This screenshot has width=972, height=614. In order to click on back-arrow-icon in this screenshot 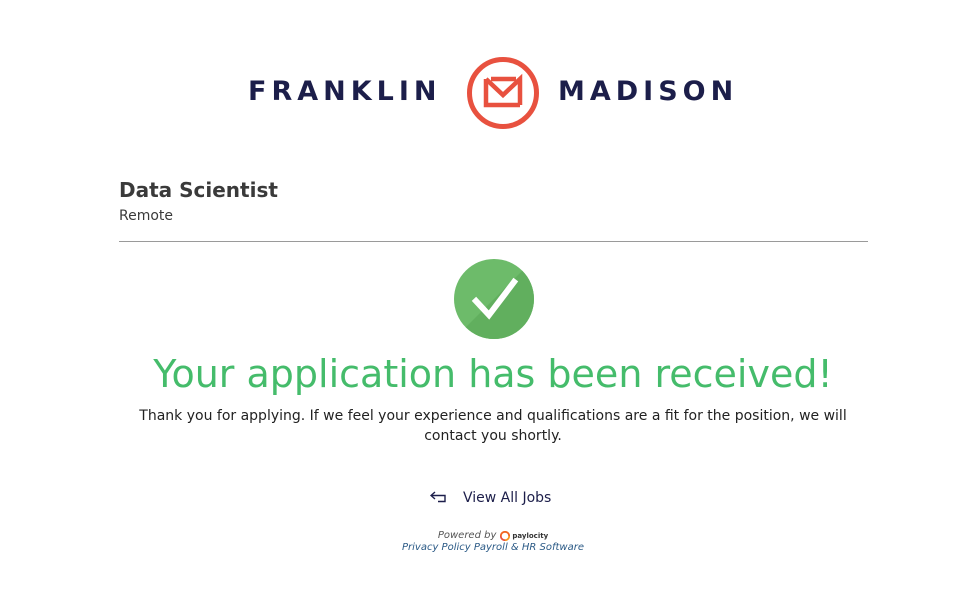, I will do `click(438, 497)`.